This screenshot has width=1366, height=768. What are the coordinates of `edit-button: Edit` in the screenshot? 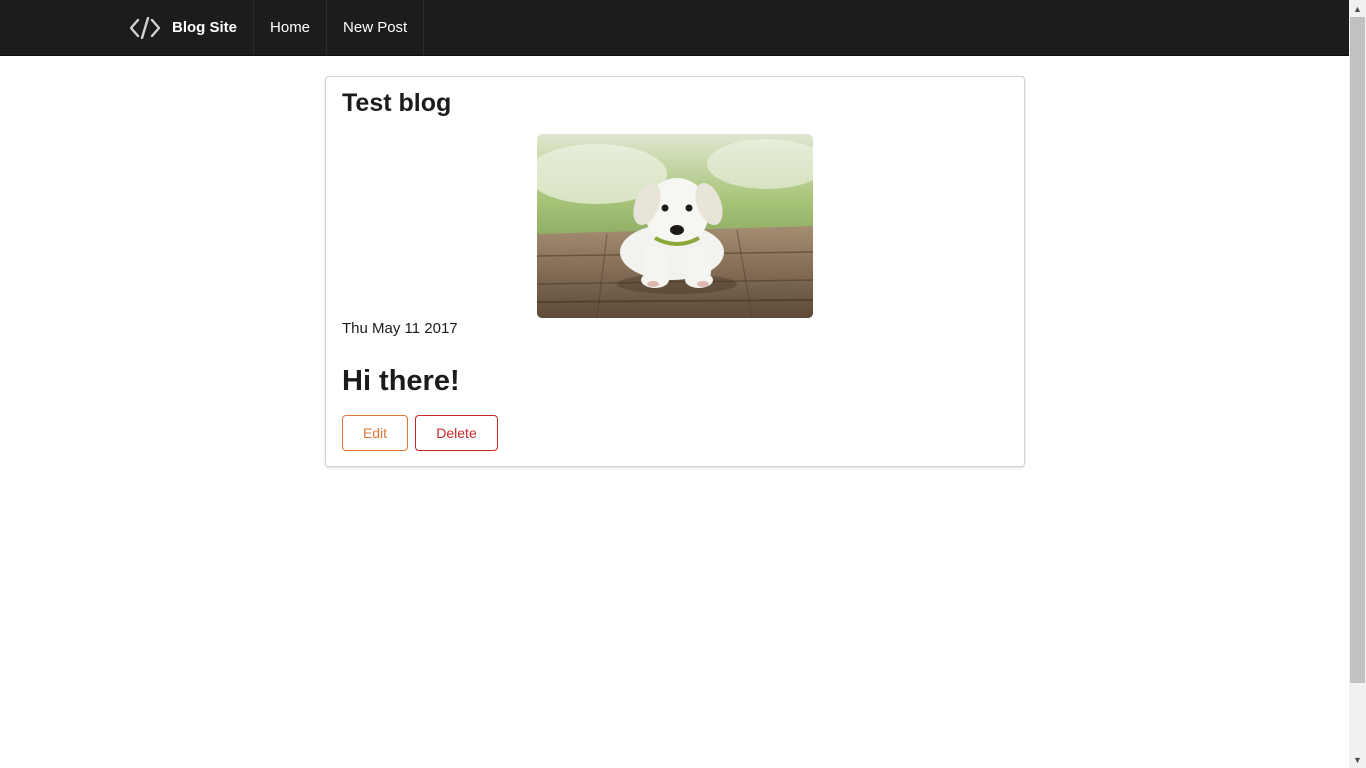 It's located at (375, 433).